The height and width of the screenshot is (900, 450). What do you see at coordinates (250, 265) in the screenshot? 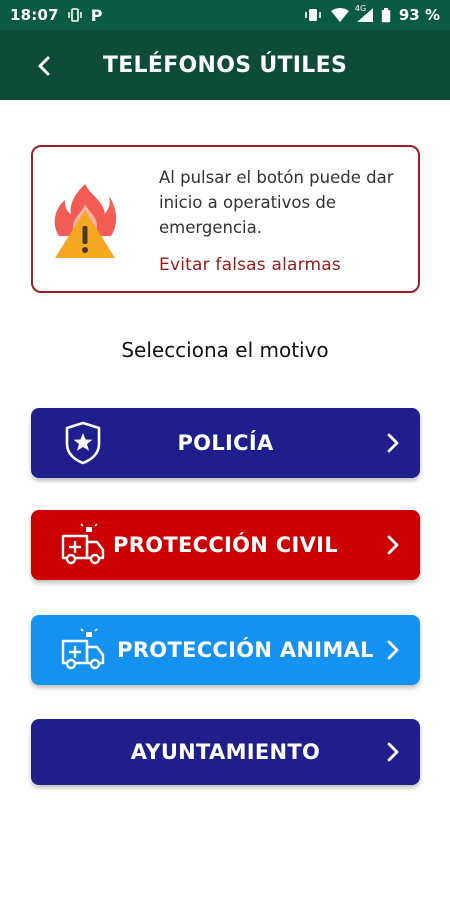
I see `avoid-false-alarms-link: Evitar falsas alarmas` at bounding box center [250, 265].